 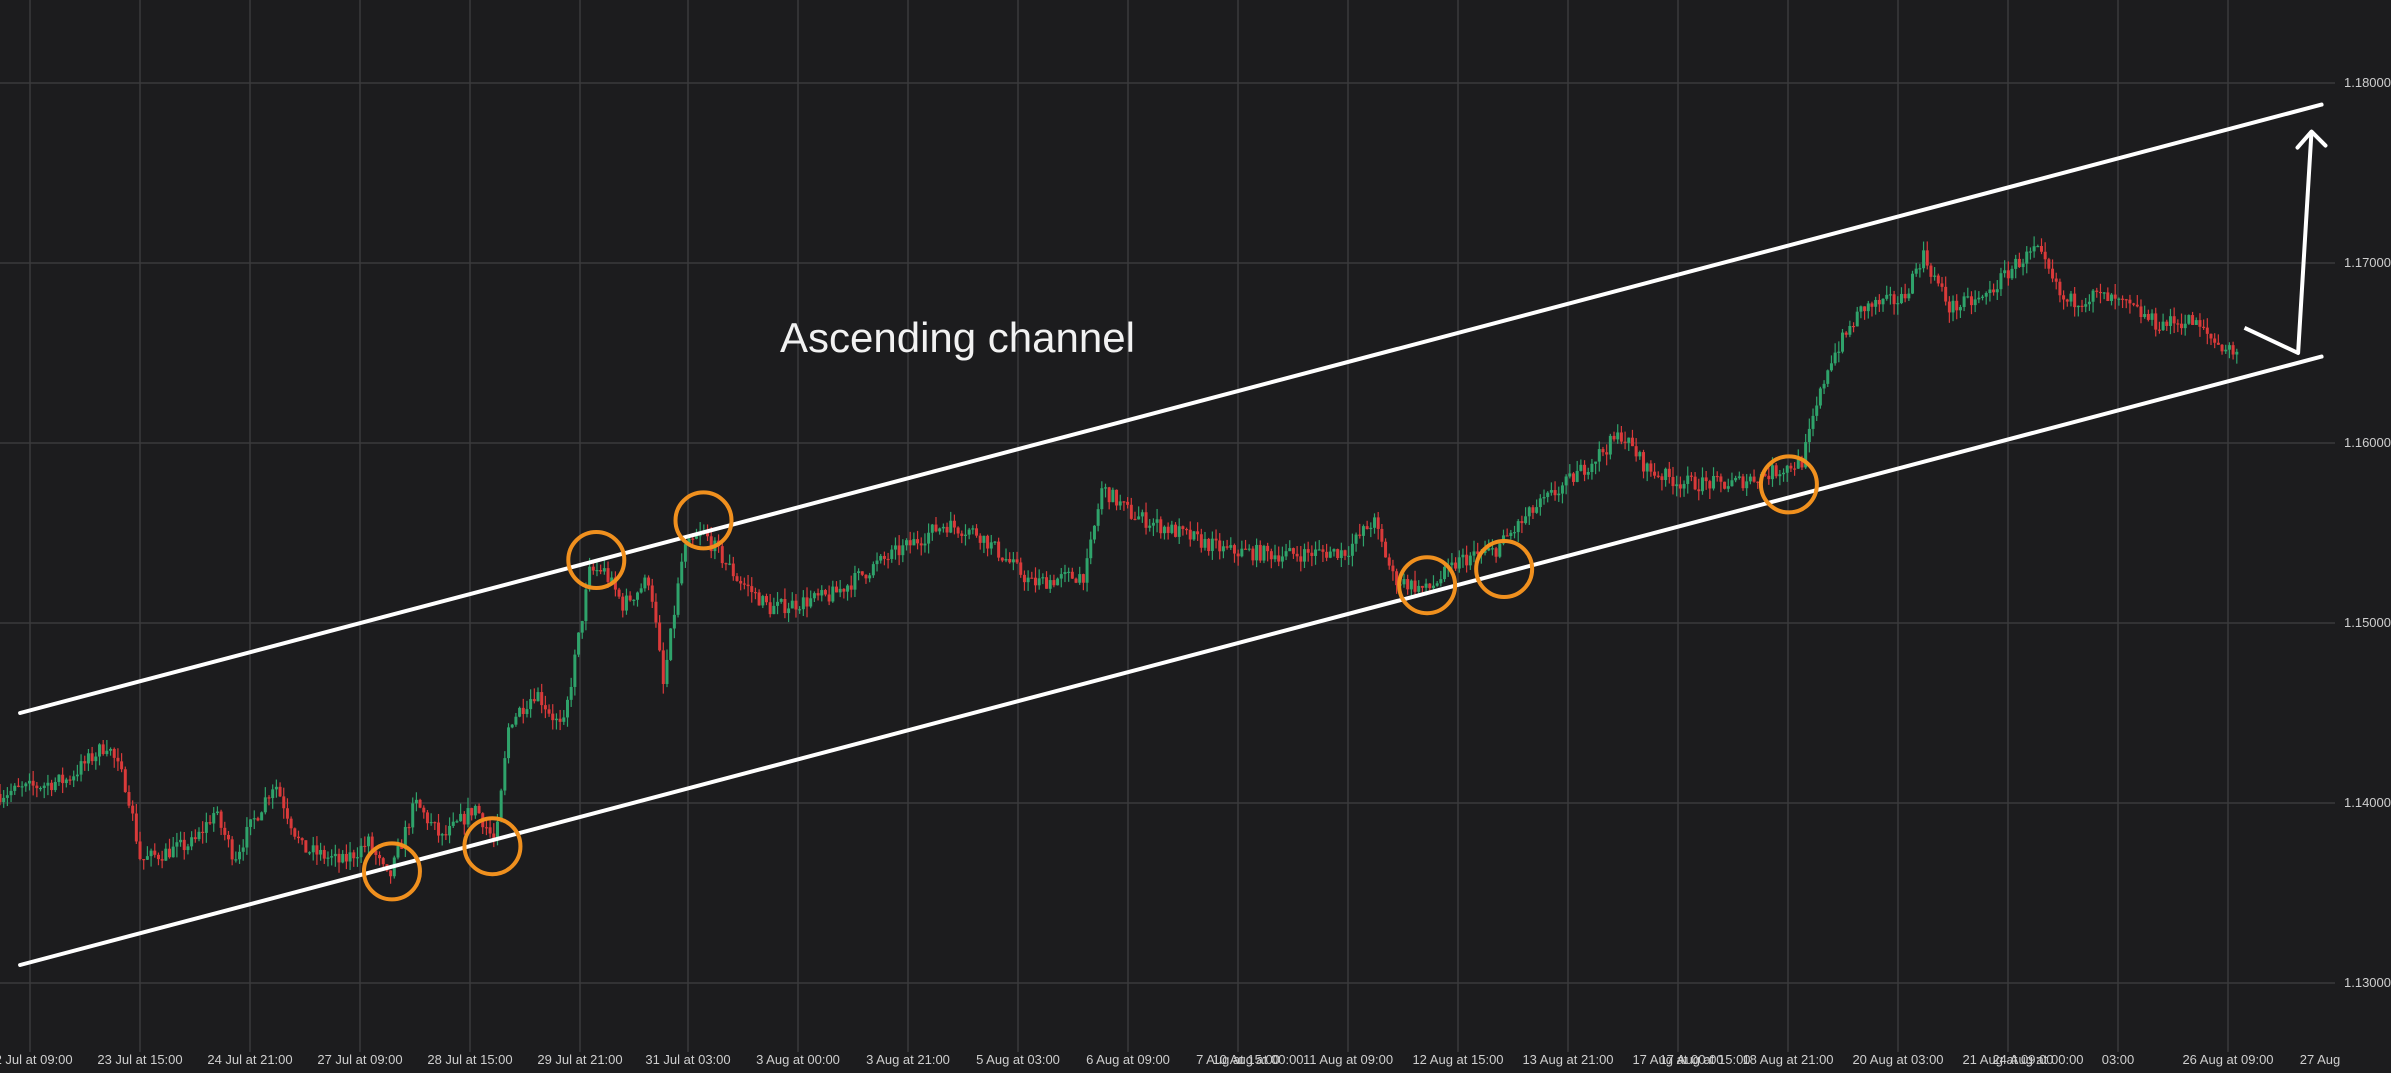 I want to click on x-tick-label: 28 Jul at 15:00, so click(x=469, y=1059).